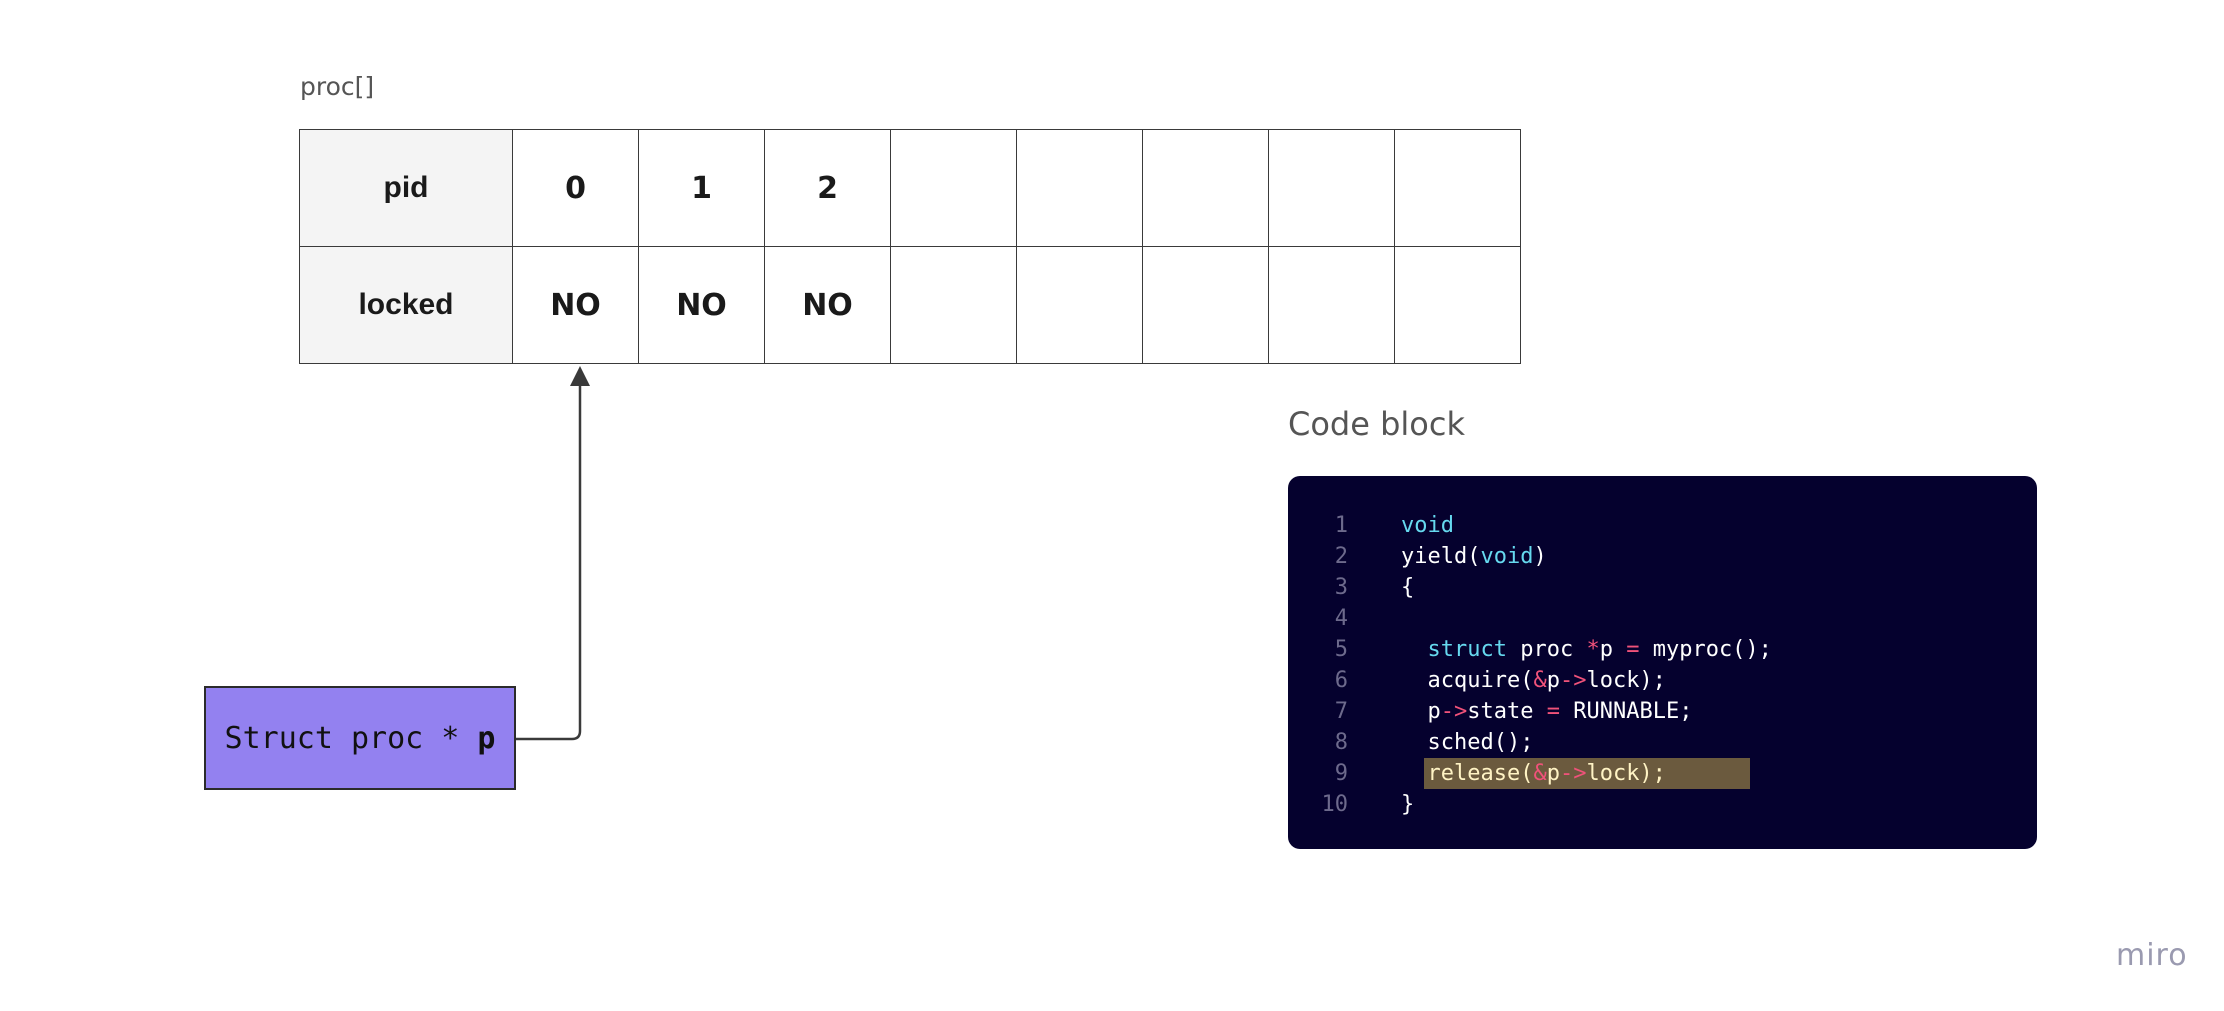  Describe the element at coordinates (1593, 649) in the screenshot. I see `code-token: *` at that location.